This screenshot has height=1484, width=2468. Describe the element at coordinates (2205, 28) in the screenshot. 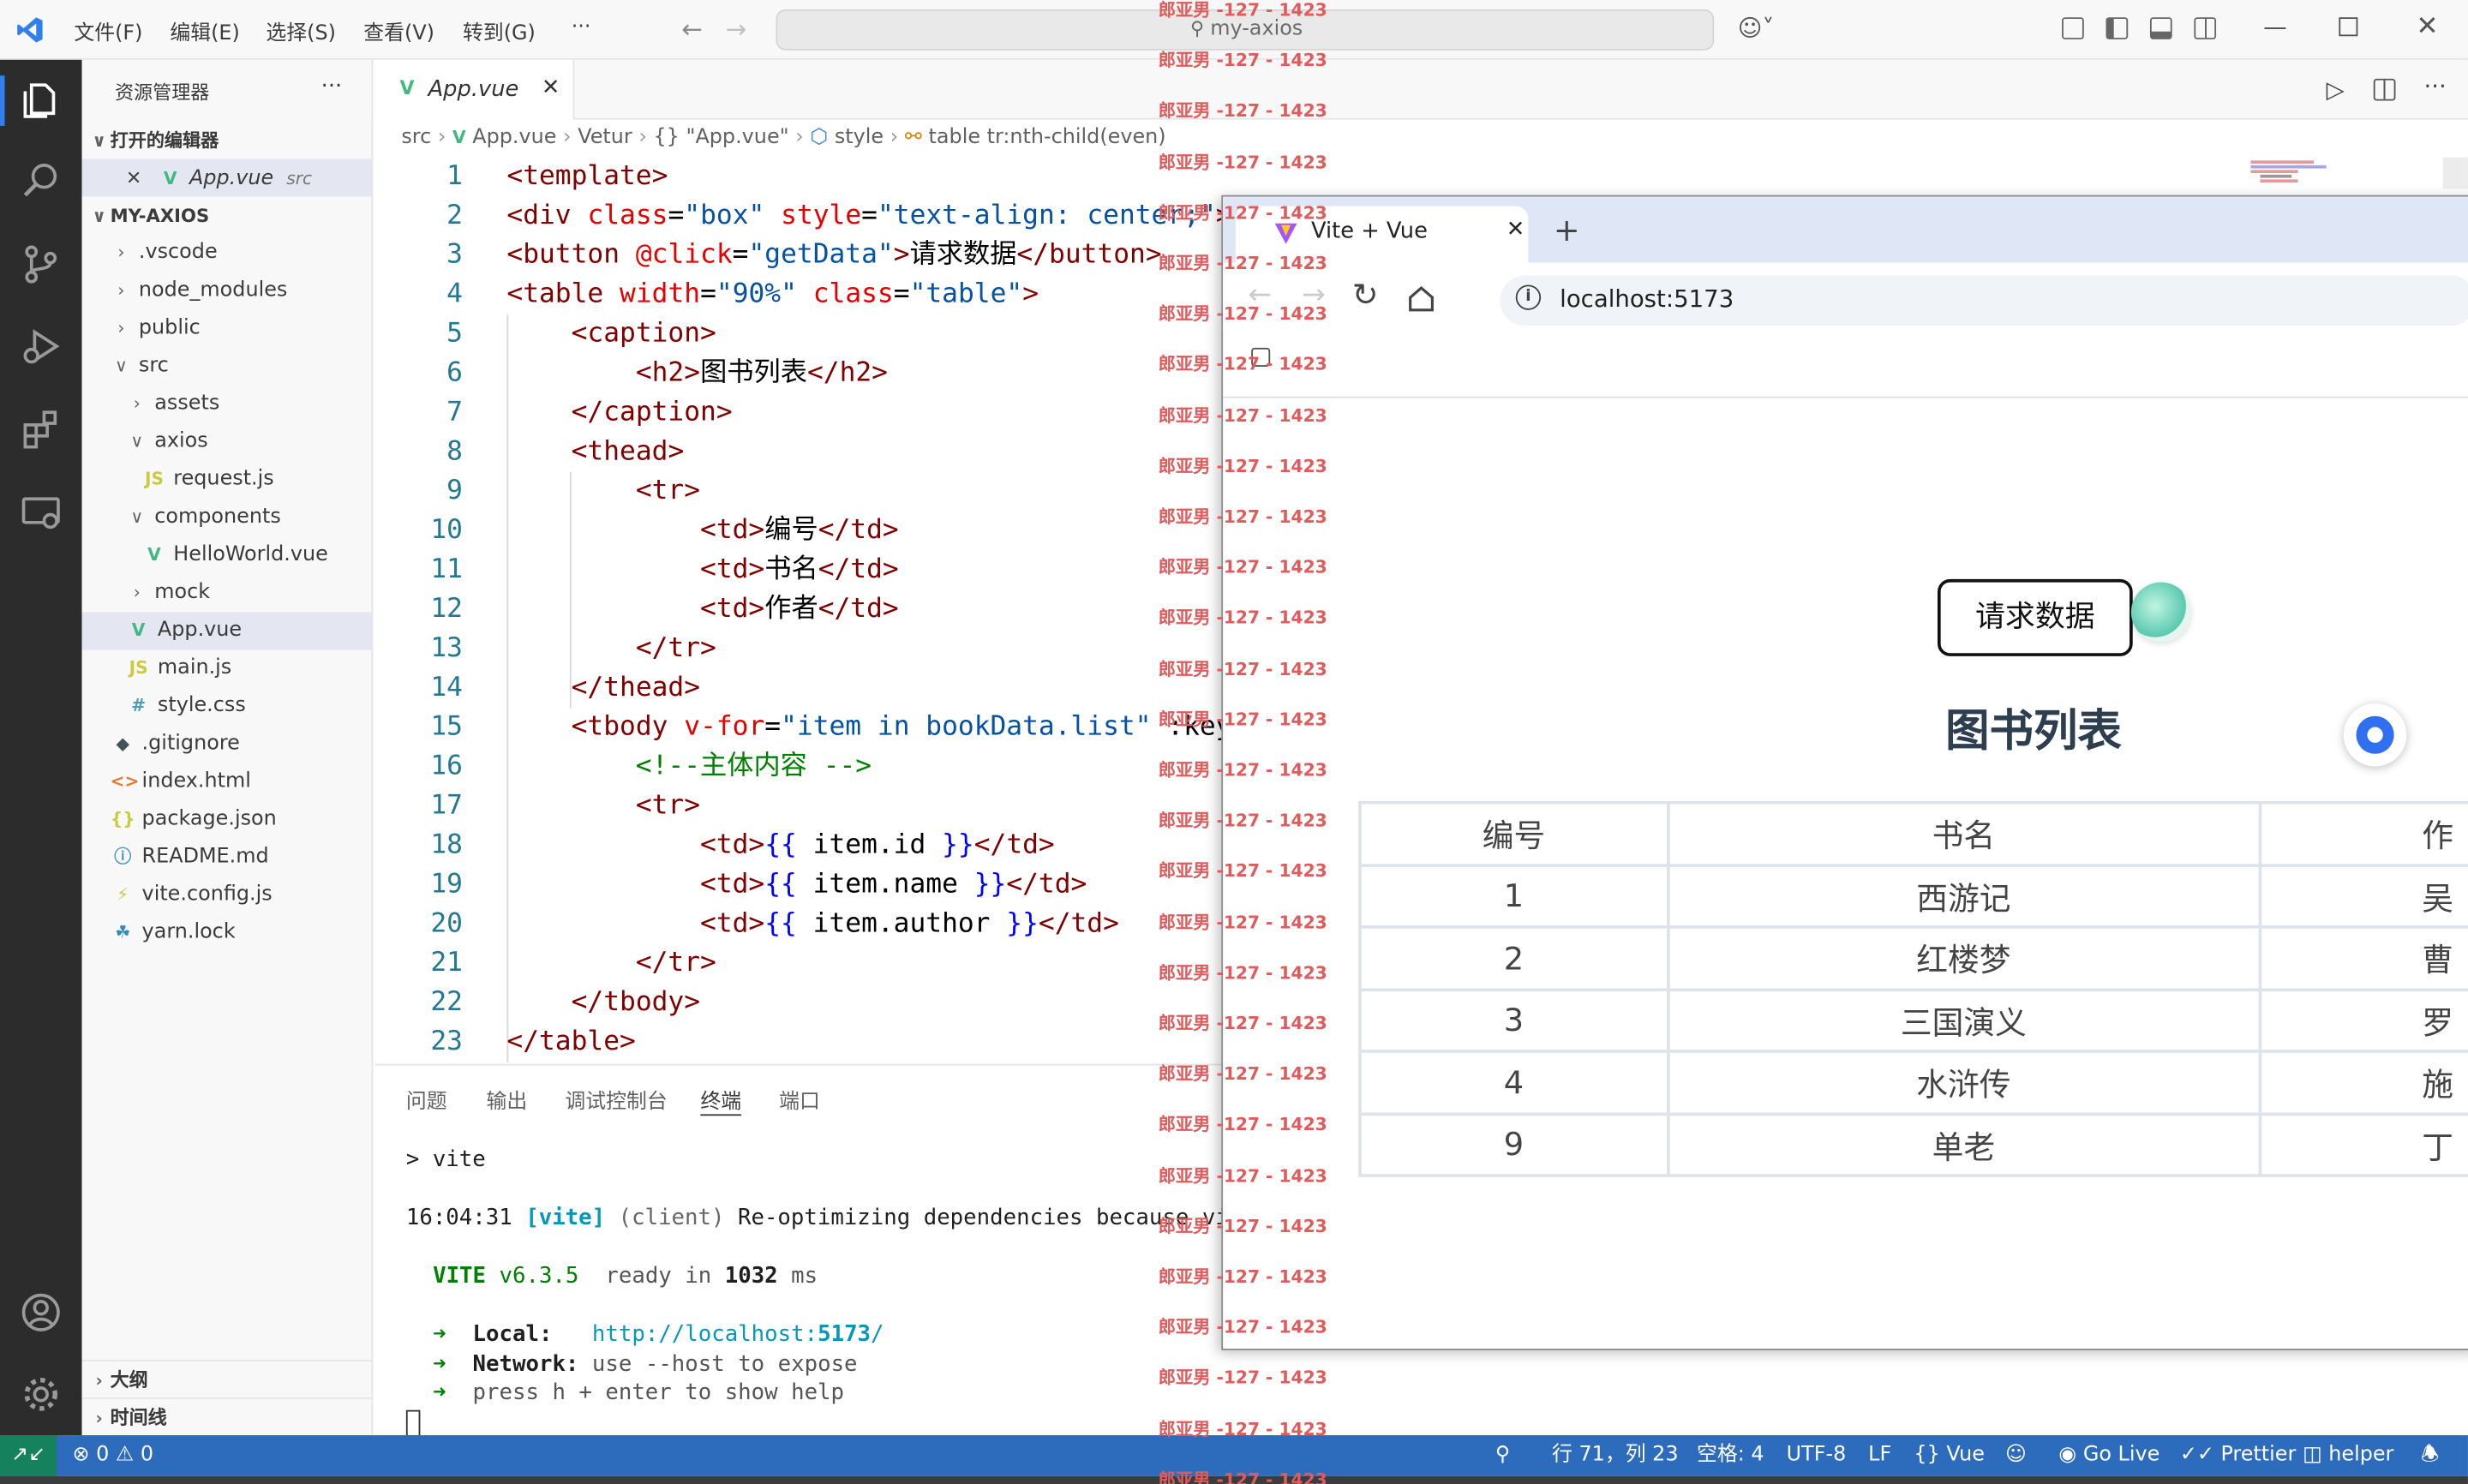

I see `toggle-secondary-sidebar-icon` at that location.